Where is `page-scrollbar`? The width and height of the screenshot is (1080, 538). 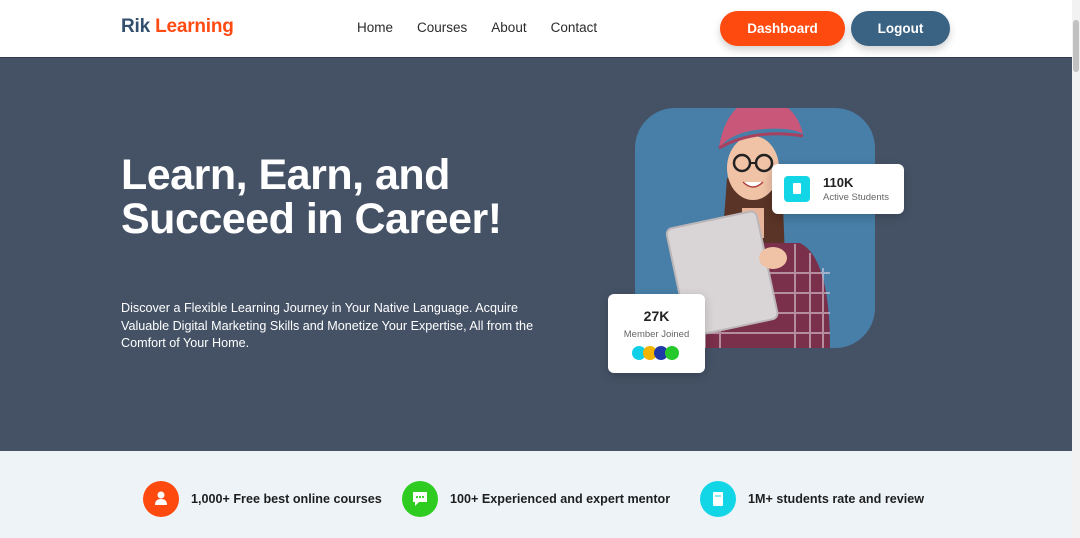 page-scrollbar is located at coordinates (1076, 269).